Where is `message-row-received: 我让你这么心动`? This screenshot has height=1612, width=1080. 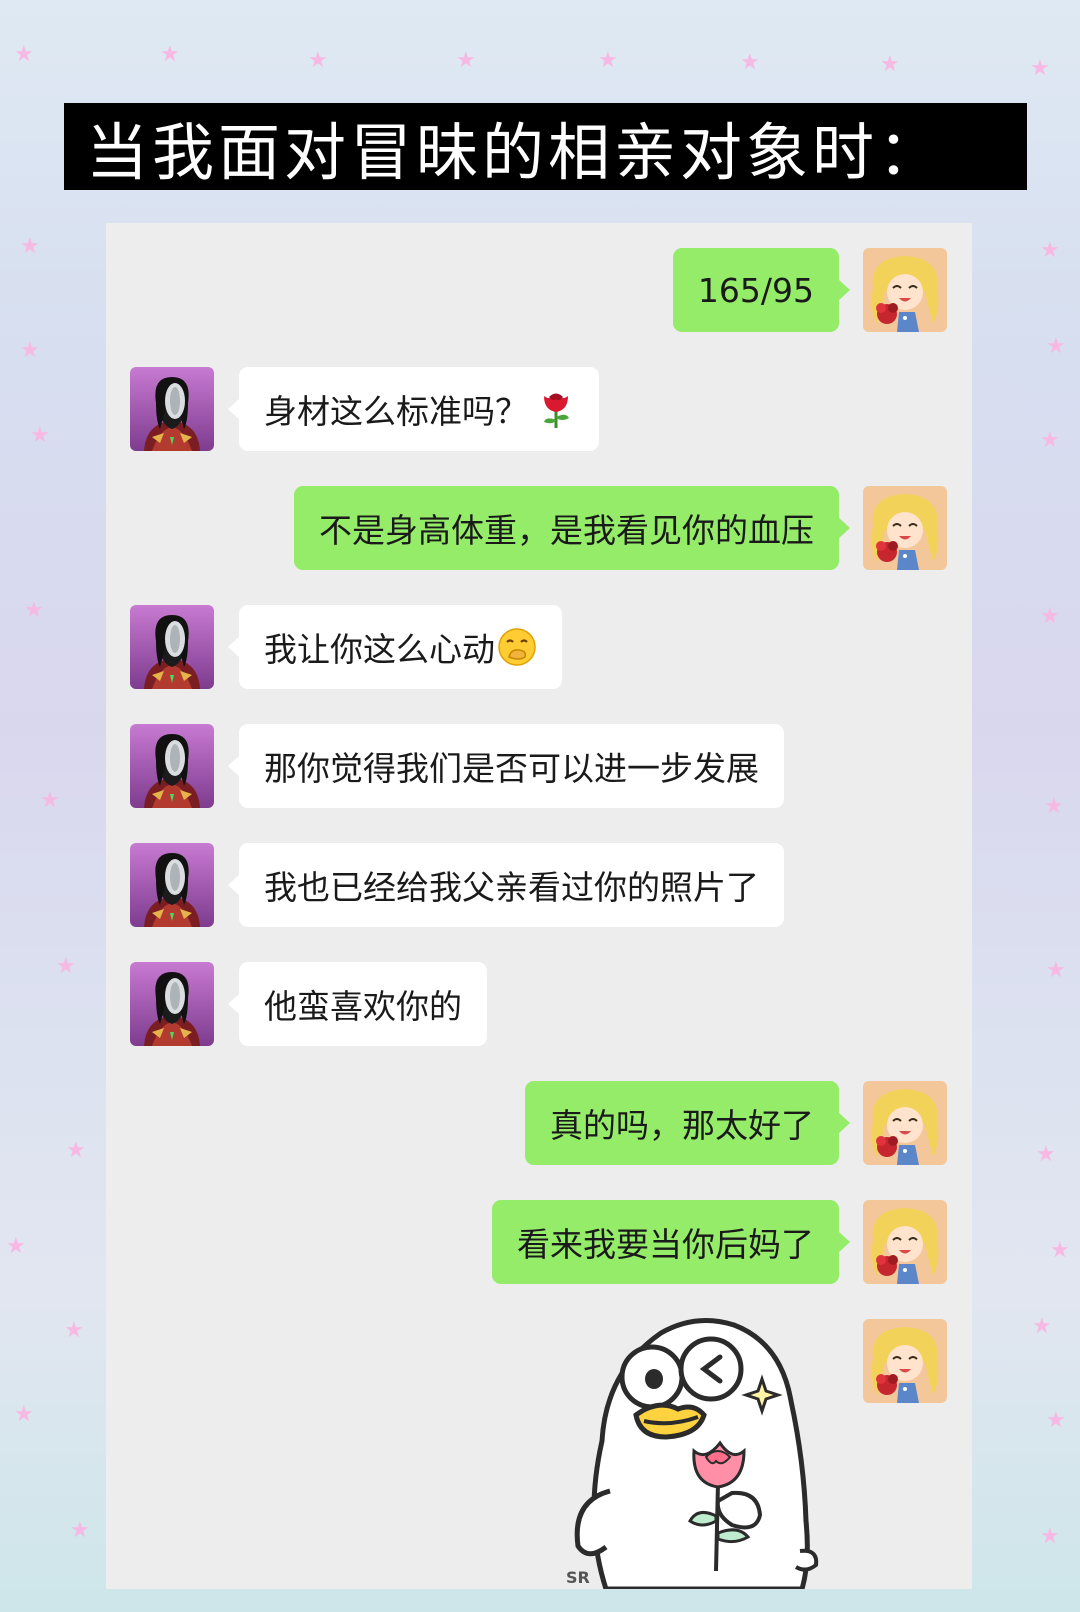 message-row-received: 我让你这么心动 is located at coordinates (539, 647).